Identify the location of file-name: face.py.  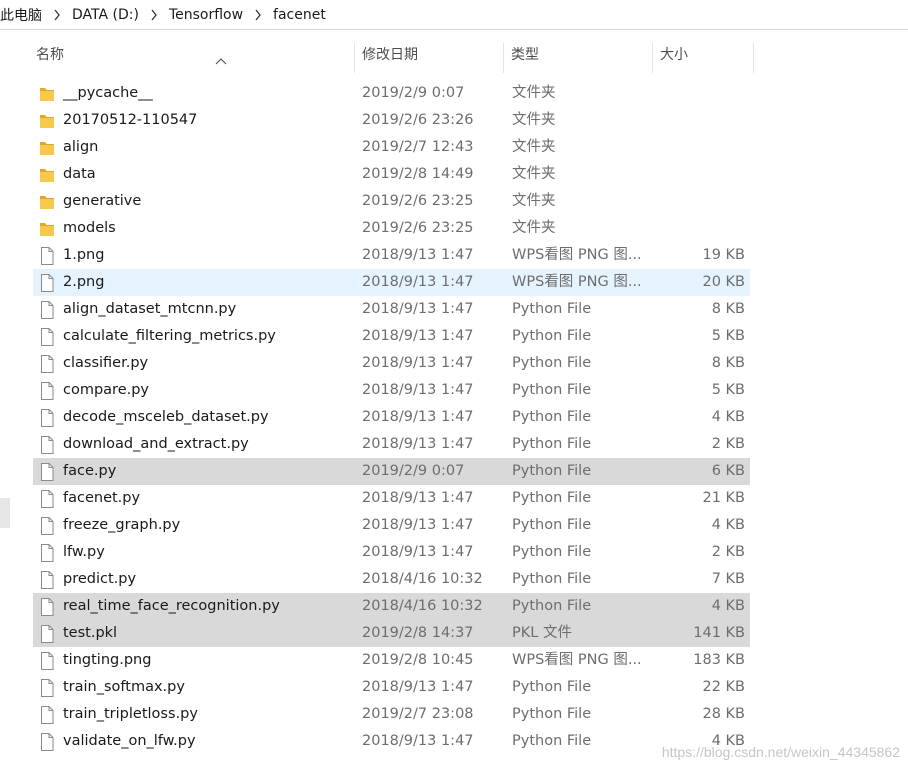
(90, 471).